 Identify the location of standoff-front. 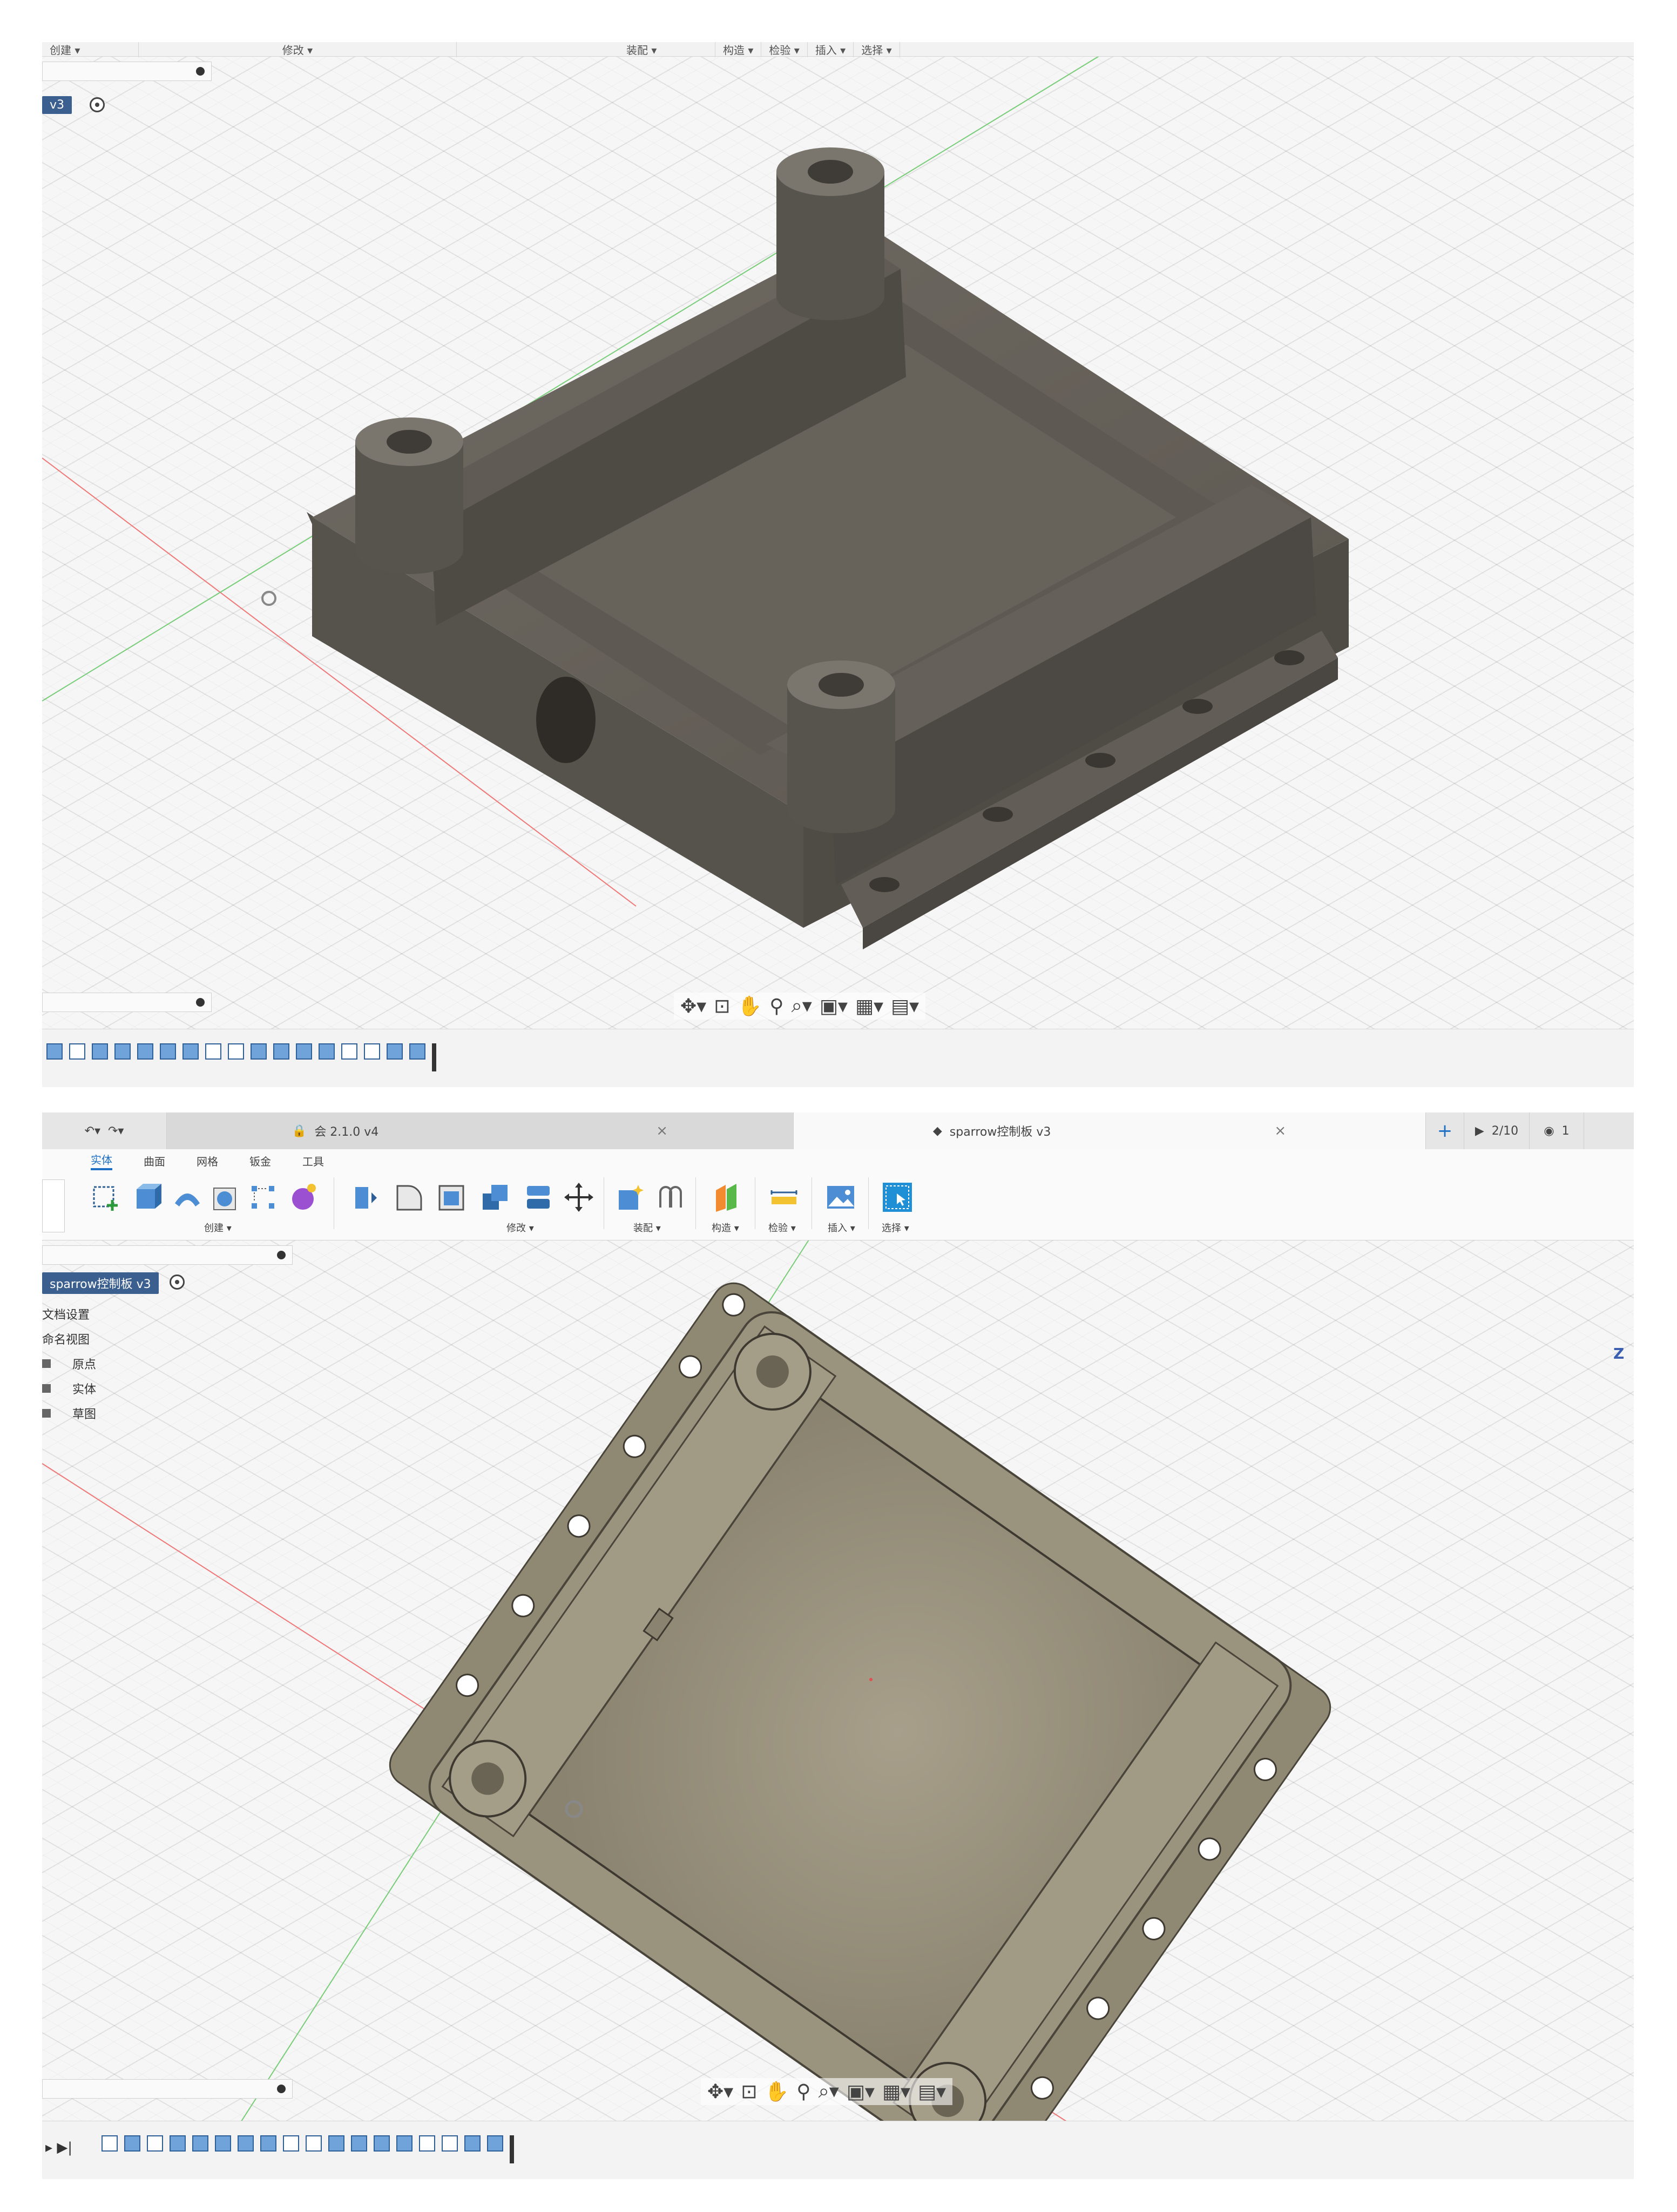
(841, 746).